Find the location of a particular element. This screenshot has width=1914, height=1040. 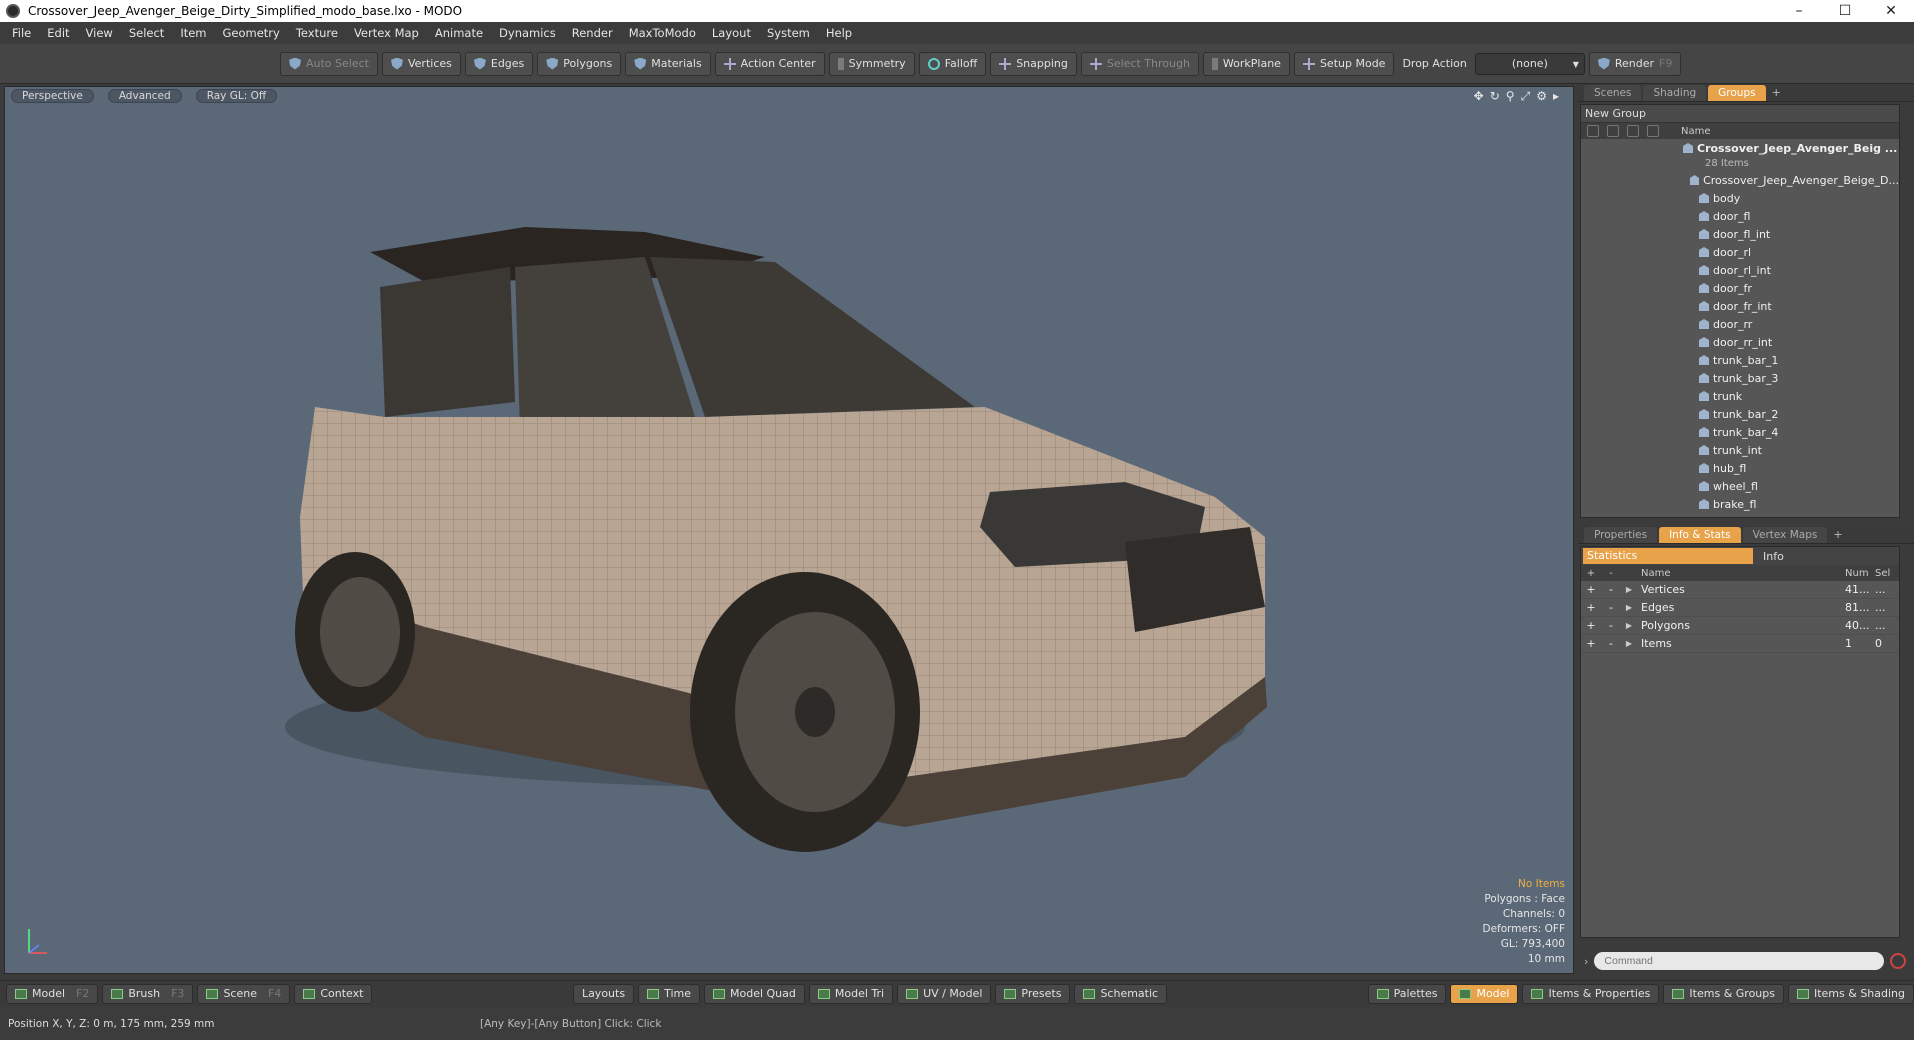

select-through-button: Select Through is located at coordinates (1139, 63).